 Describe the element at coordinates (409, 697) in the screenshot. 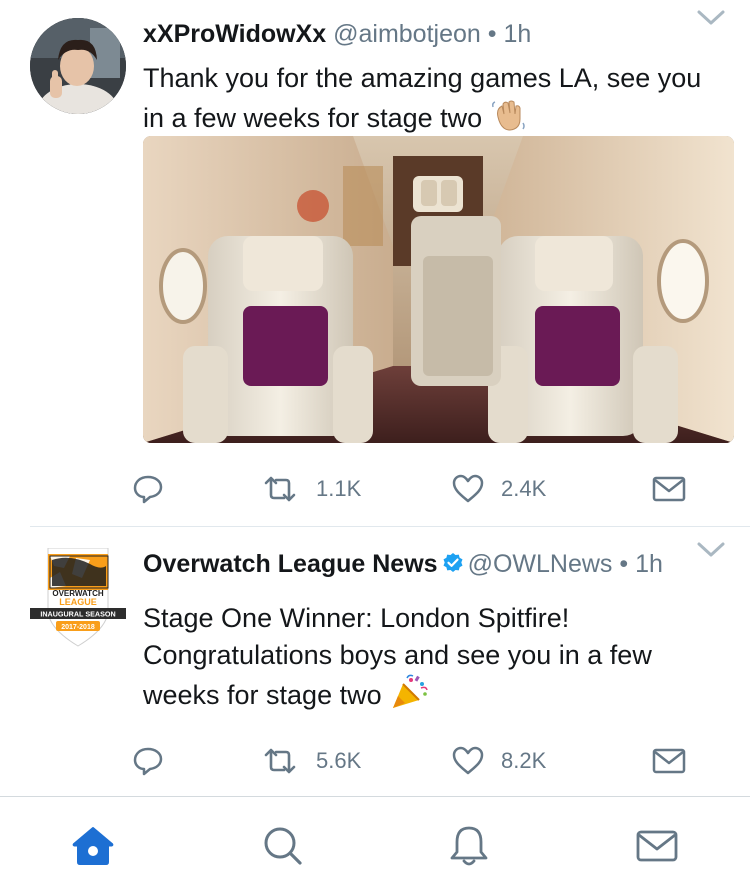

I see `party-popper-emoji` at that location.